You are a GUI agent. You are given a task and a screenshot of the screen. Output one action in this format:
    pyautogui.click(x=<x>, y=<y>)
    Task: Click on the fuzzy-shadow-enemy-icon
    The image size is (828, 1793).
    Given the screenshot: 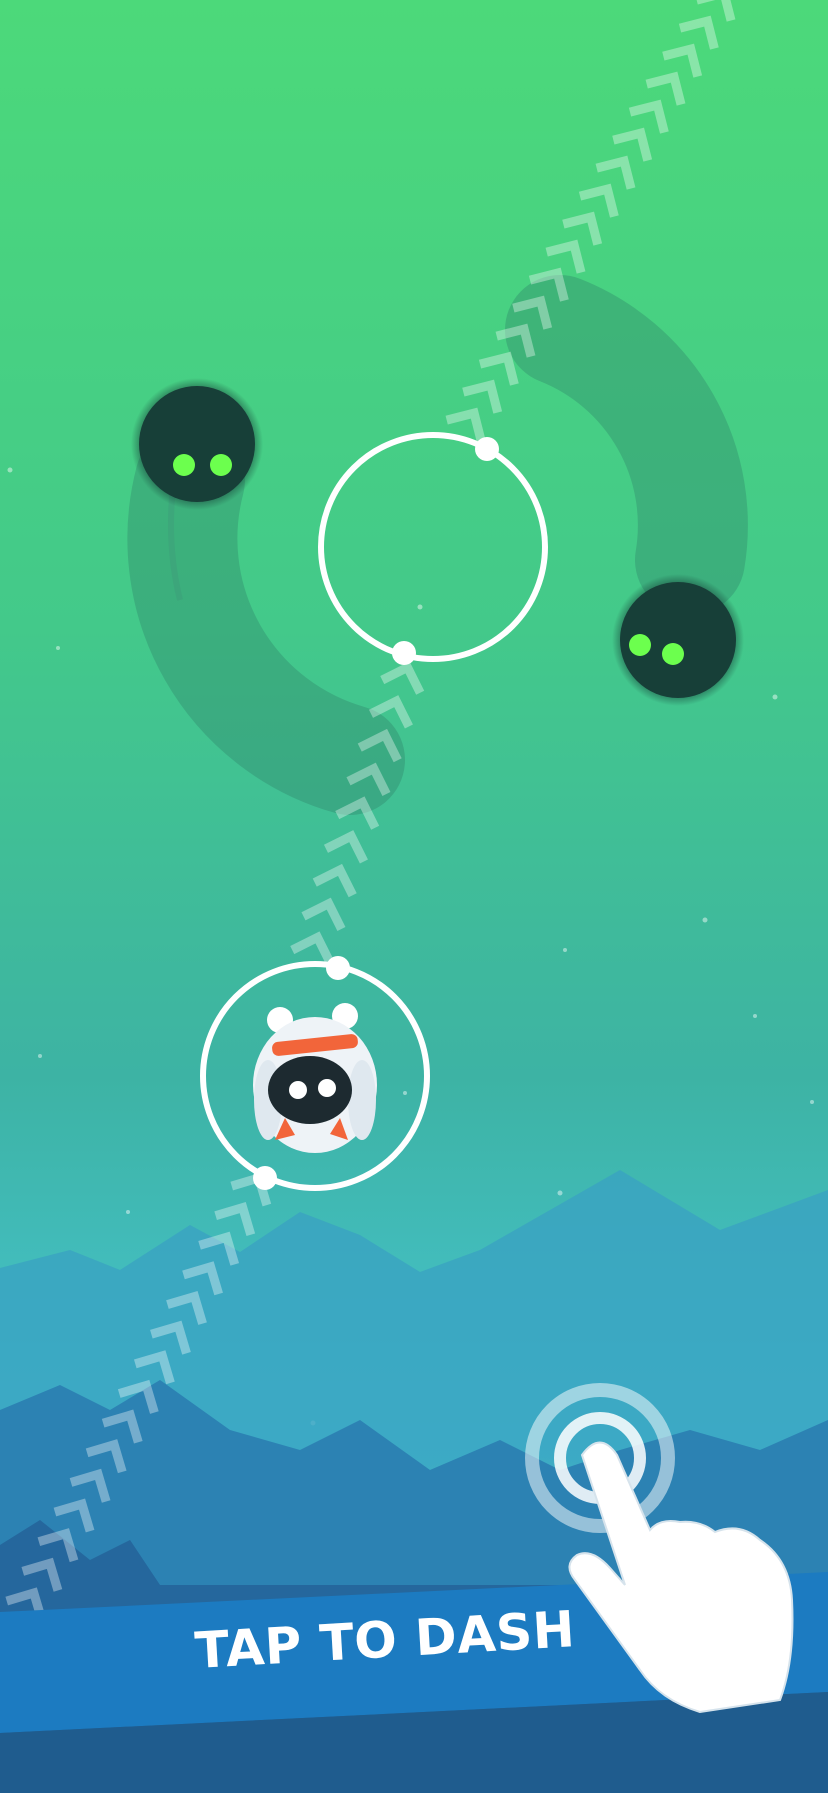 What is the action you would take?
    pyautogui.click(x=678, y=640)
    